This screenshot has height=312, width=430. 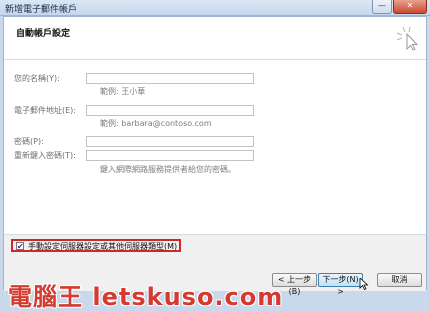 What do you see at coordinates (103, 246) in the screenshot?
I see `manual-setup-label: 手動設定伺服器設定或其他伺服器類型(M)` at bounding box center [103, 246].